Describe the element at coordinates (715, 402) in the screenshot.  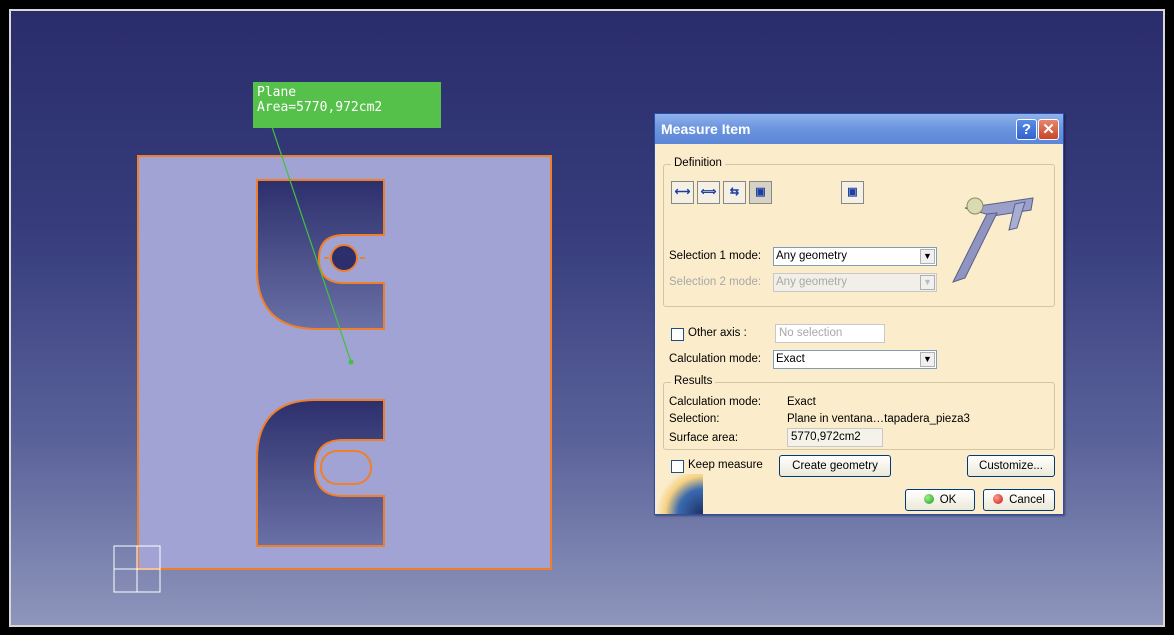
I see `results-calc-mode-label: Calculation mode:` at that location.